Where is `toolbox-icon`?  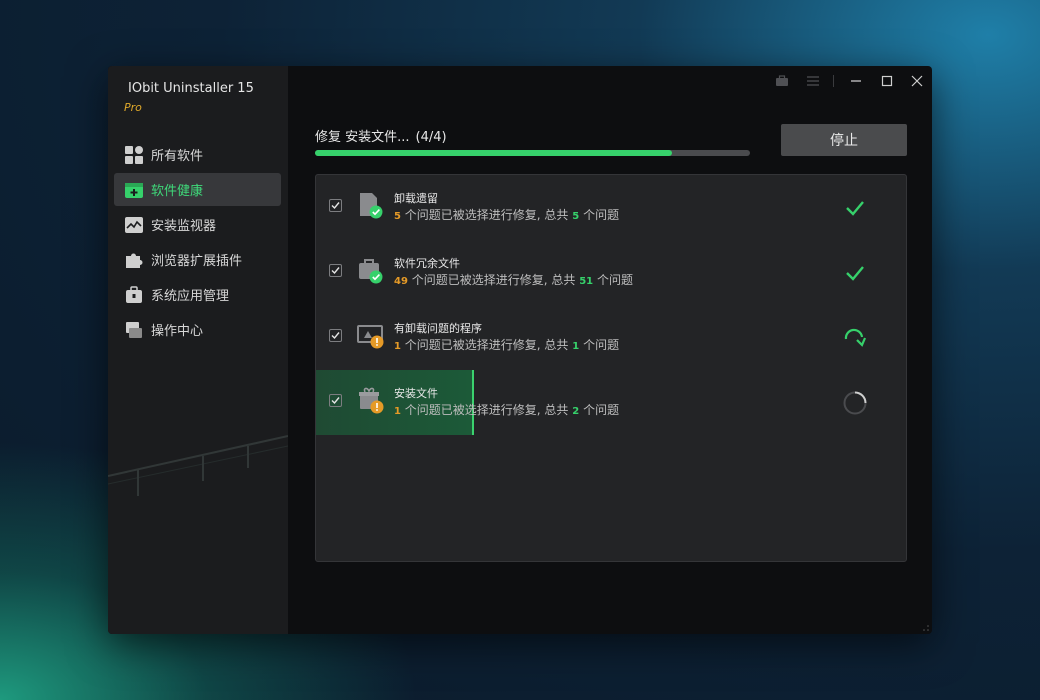
toolbox-icon is located at coordinates (782, 80).